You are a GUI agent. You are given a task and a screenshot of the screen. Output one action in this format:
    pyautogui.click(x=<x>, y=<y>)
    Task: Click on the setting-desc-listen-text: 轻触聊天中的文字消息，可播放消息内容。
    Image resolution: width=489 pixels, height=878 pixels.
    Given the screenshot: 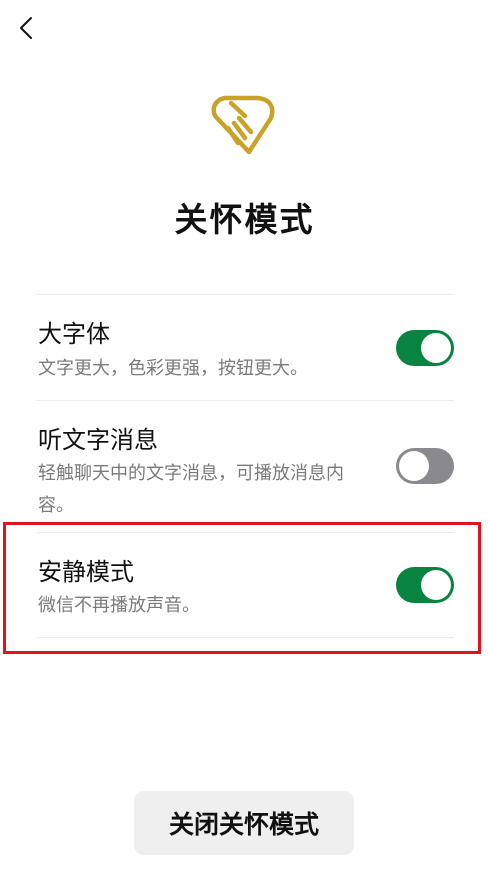 What is the action you would take?
    pyautogui.click(x=191, y=489)
    